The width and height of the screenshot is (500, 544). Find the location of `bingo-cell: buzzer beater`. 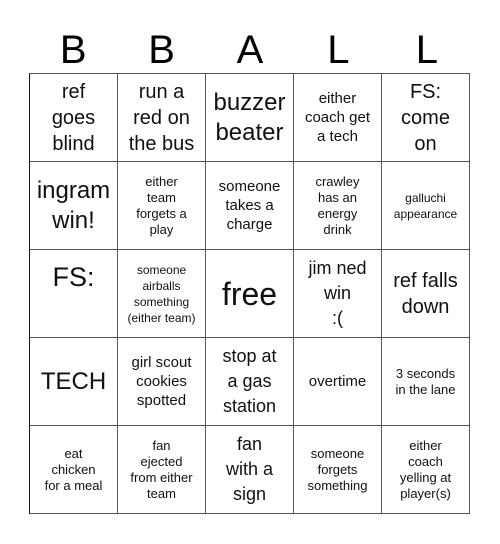

bingo-cell: buzzer beater is located at coordinates (250, 118).